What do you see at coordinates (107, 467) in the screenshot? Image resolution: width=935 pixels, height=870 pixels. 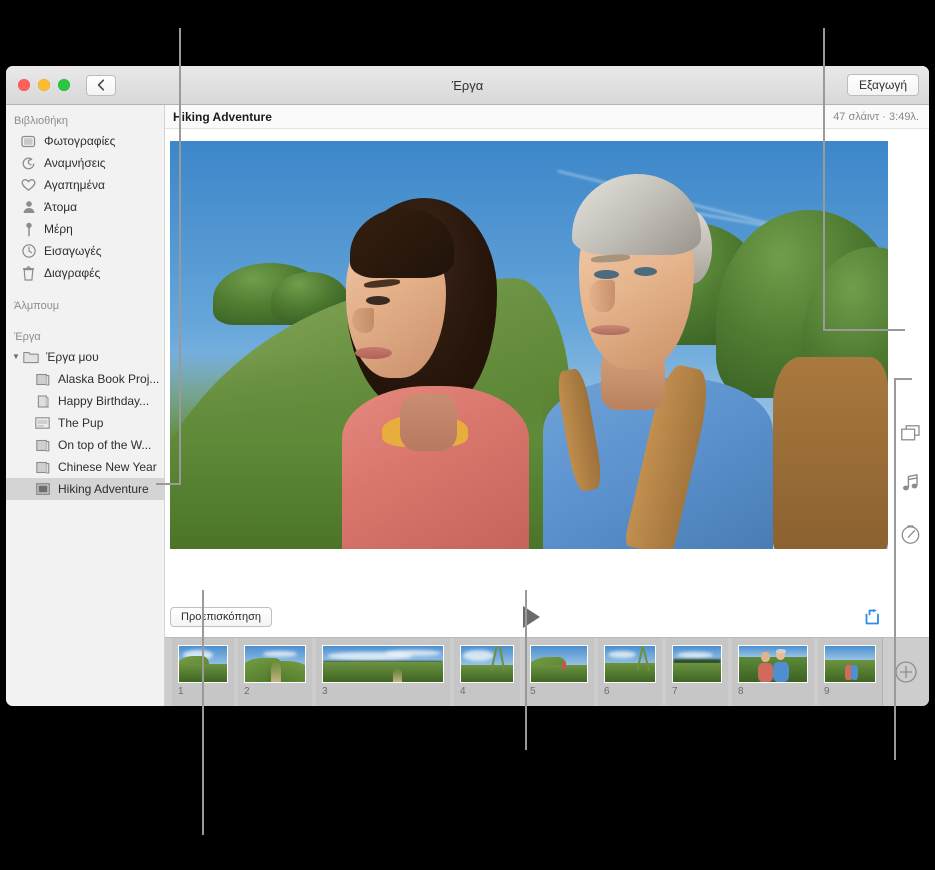 I see `sidebar-project-label: Chinese New Year` at bounding box center [107, 467].